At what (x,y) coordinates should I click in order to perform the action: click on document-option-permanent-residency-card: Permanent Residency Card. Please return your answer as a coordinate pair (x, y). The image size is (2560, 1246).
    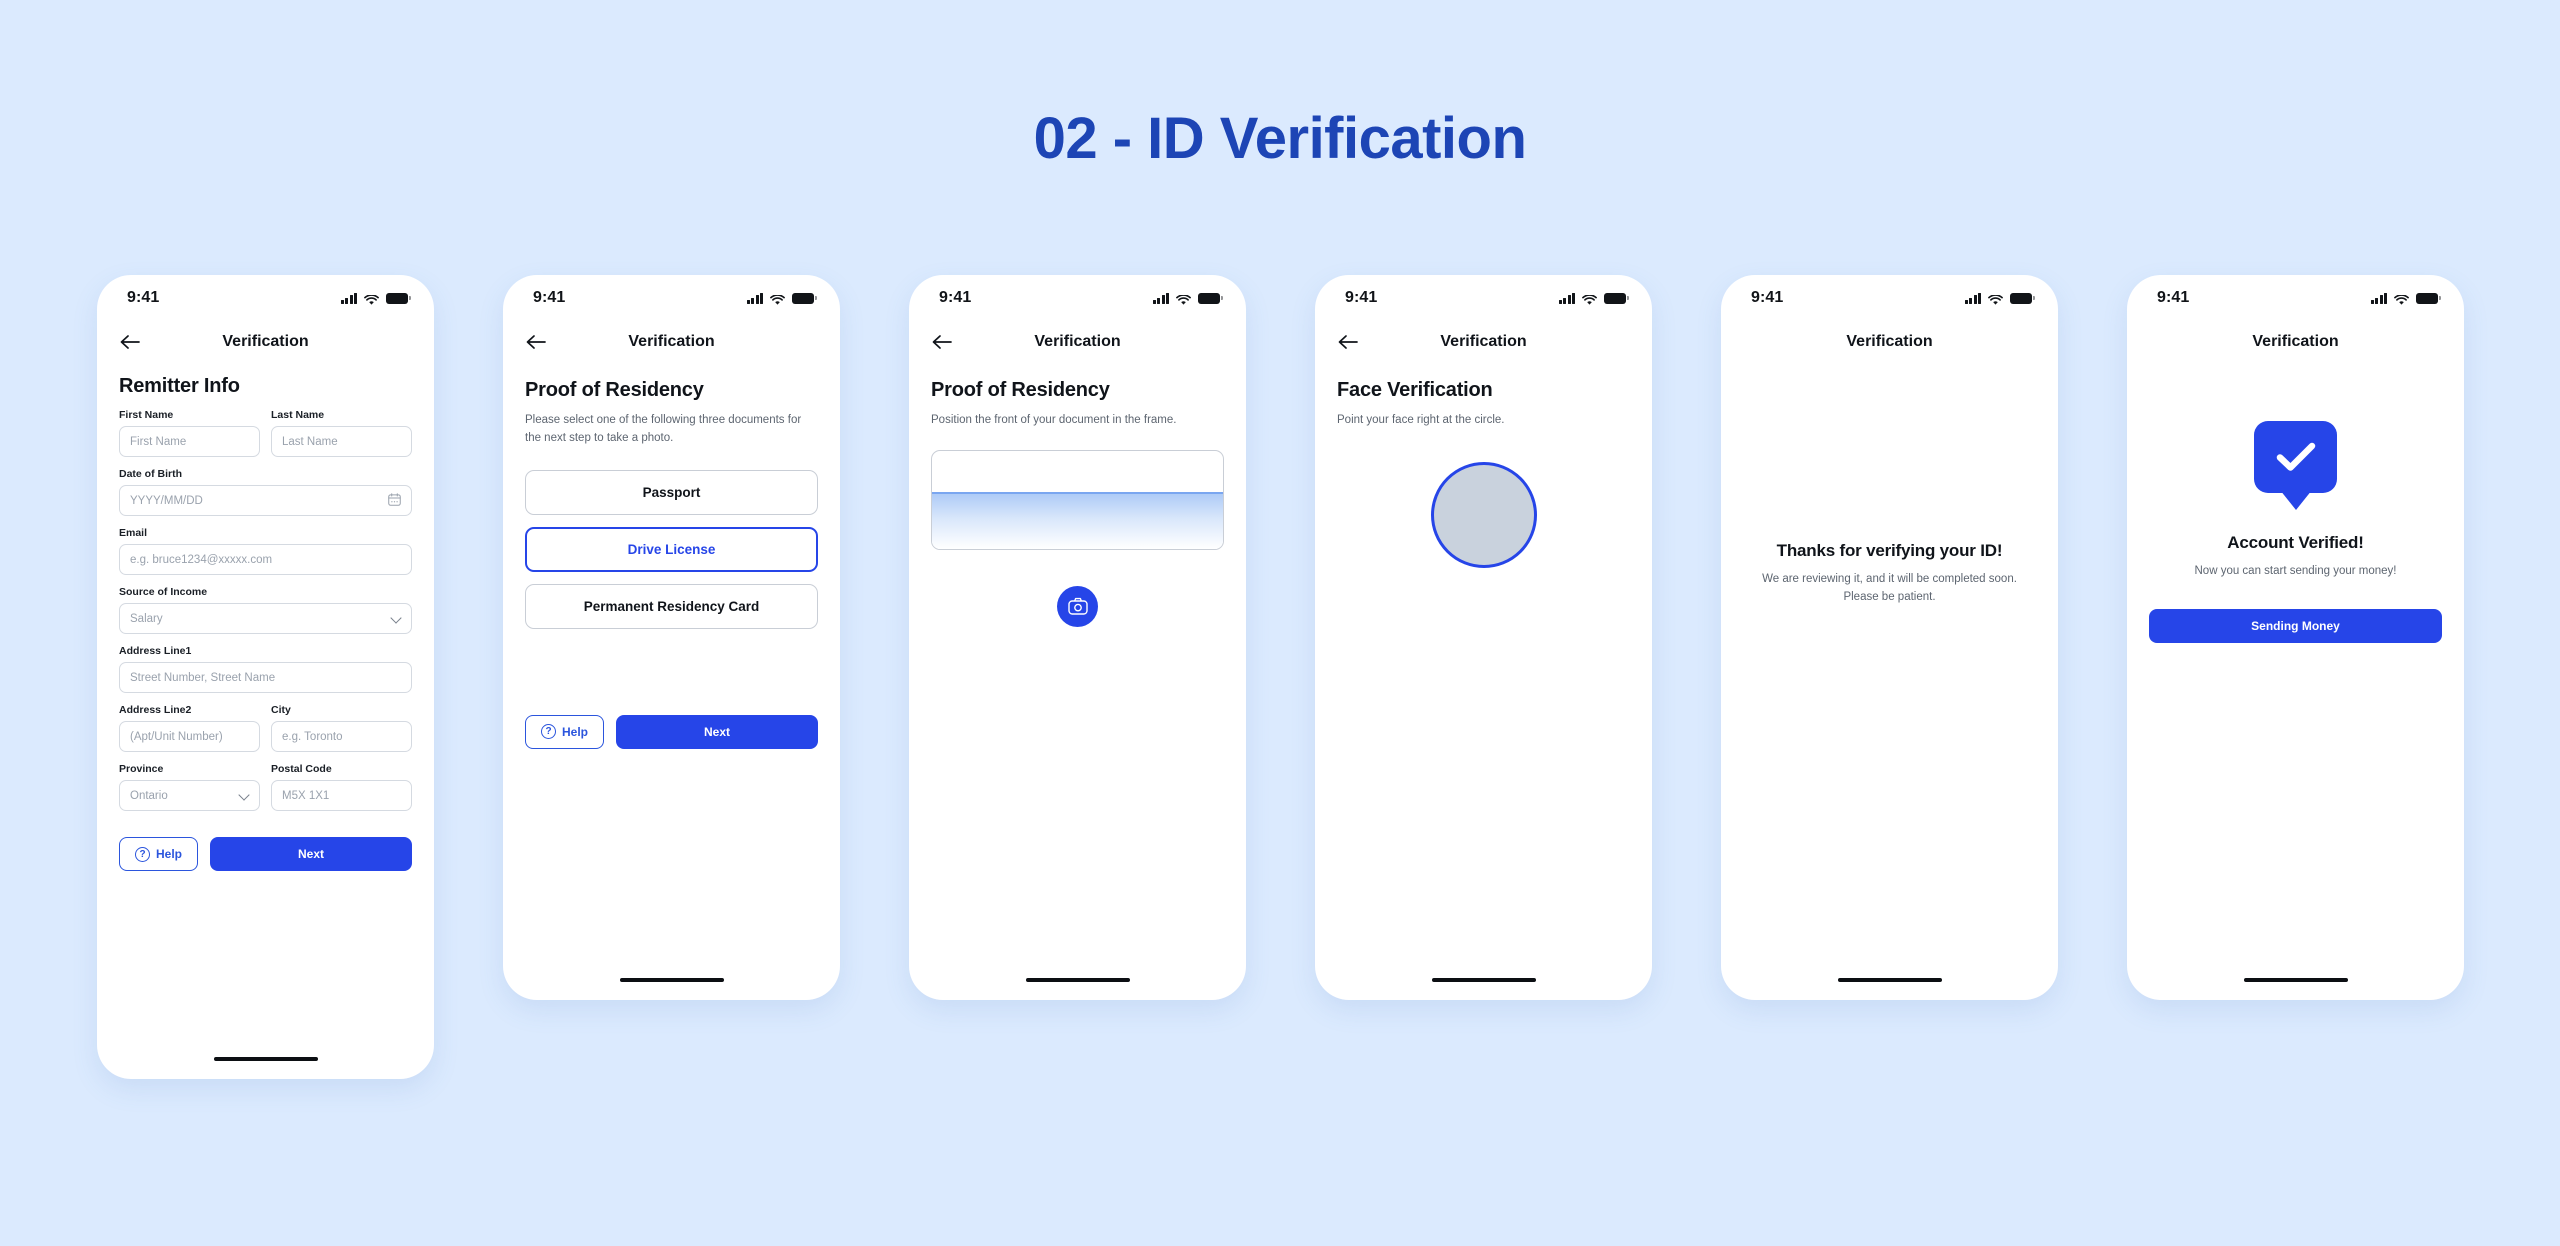
    Looking at the image, I should click on (671, 606).